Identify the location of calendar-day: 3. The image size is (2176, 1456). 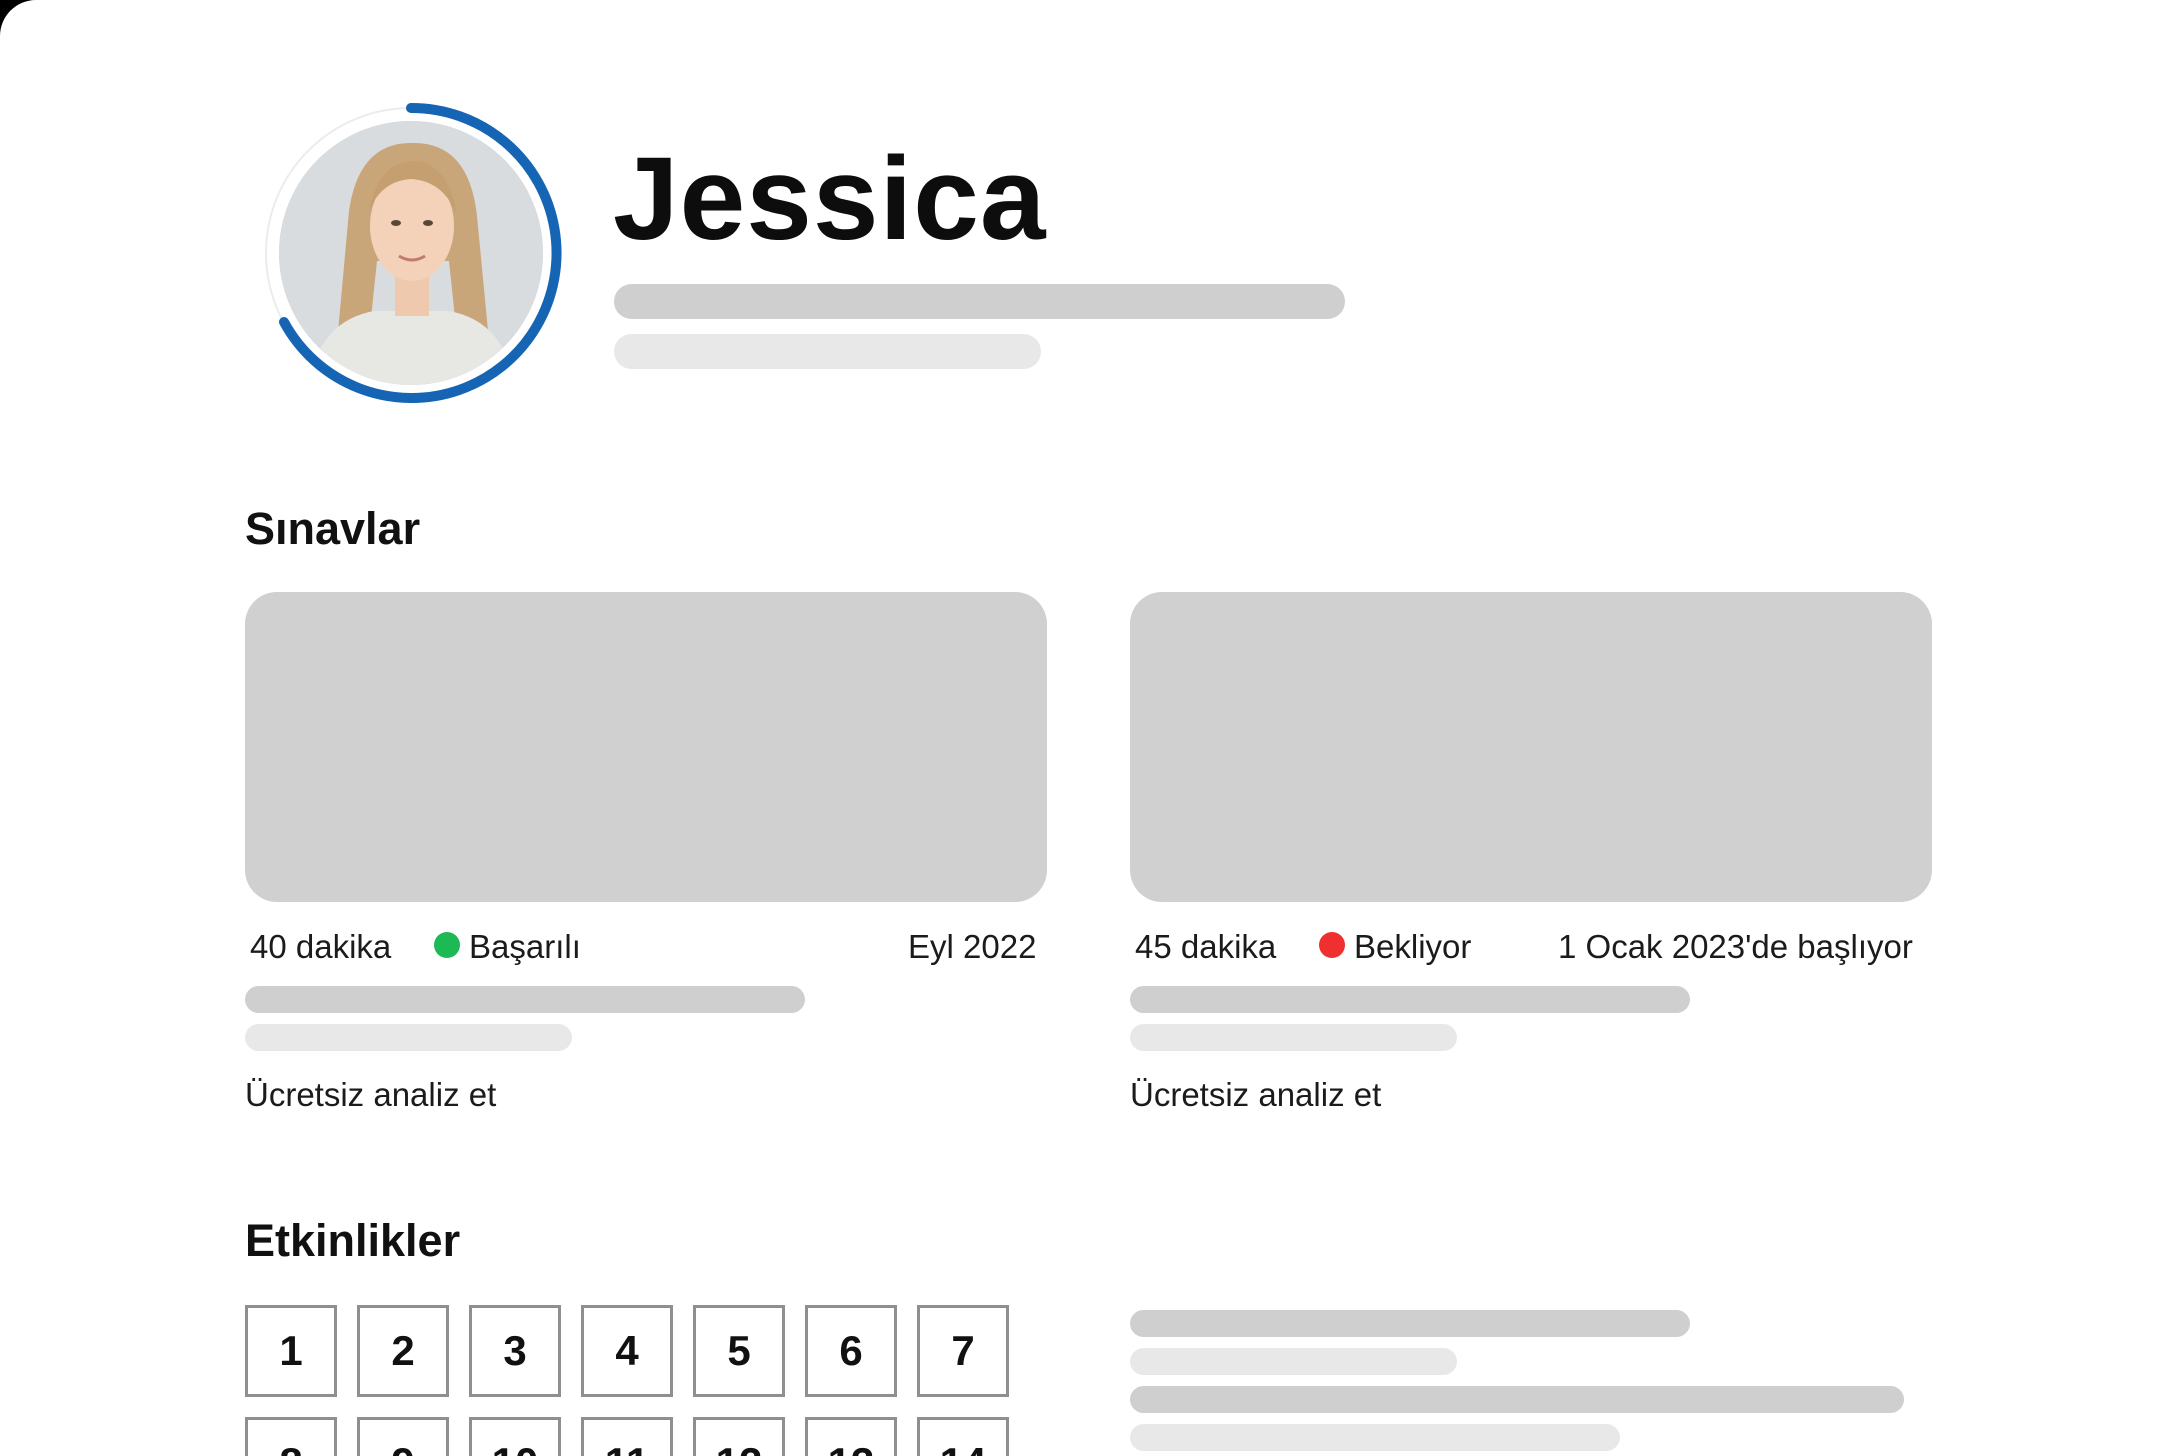
(515, 1351).